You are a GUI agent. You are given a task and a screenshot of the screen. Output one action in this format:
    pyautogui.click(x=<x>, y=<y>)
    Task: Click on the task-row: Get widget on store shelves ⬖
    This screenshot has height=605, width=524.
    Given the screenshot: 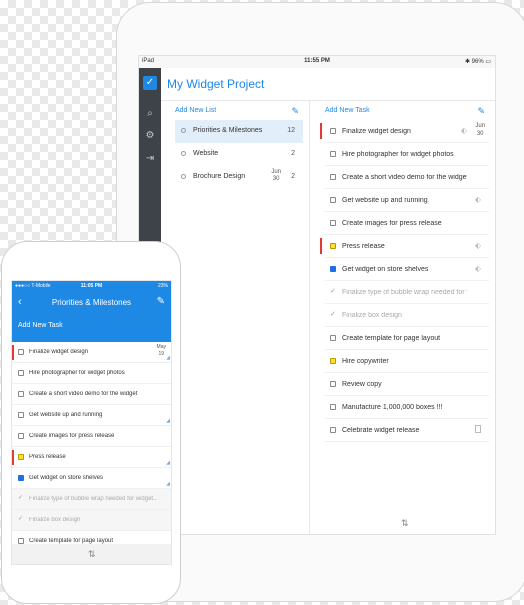 What is the action you would take?
    pyautogui.click(x=407, y=269)
    